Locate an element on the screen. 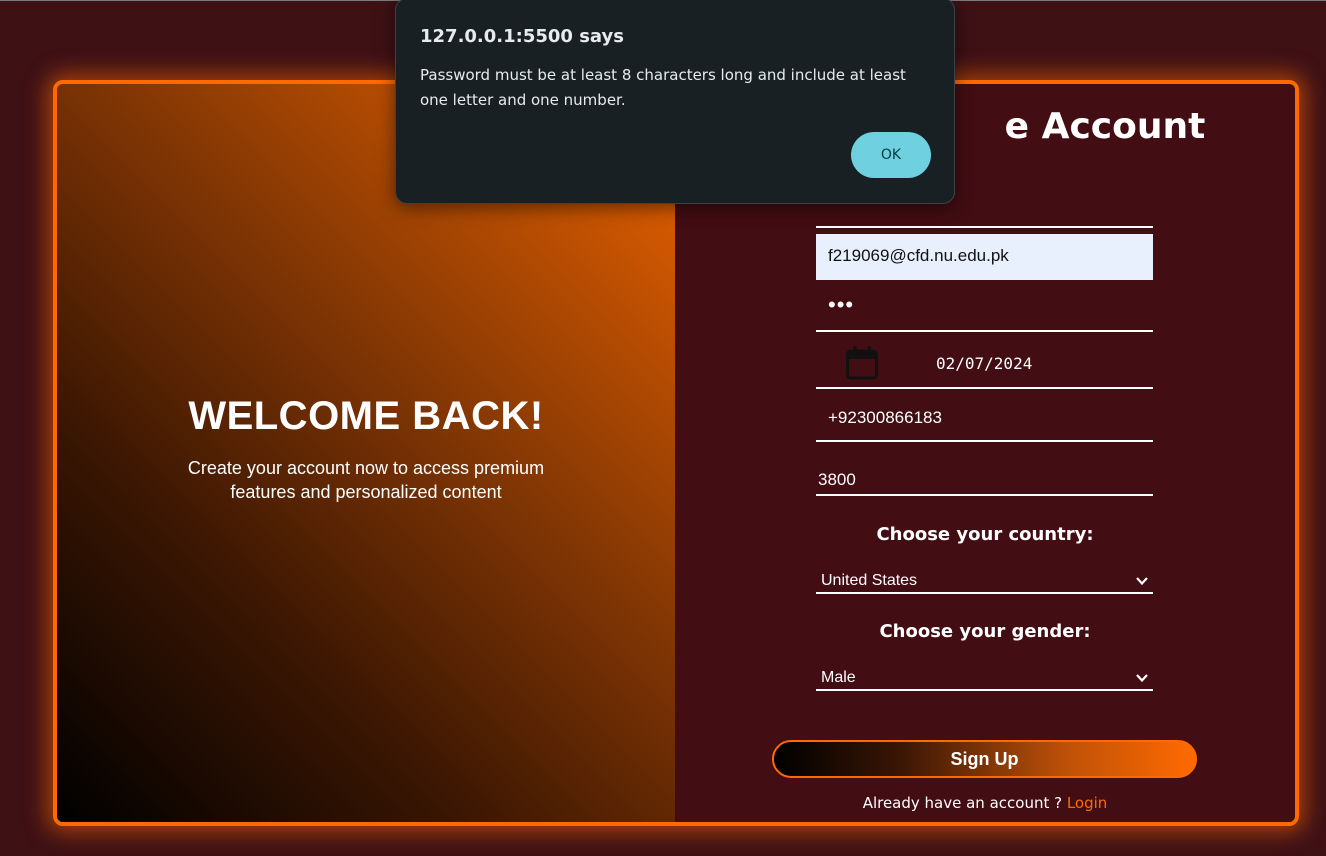 The width and height of the screenshot is (1326, 856). country-value: United States is located at coordinates (869, 580).